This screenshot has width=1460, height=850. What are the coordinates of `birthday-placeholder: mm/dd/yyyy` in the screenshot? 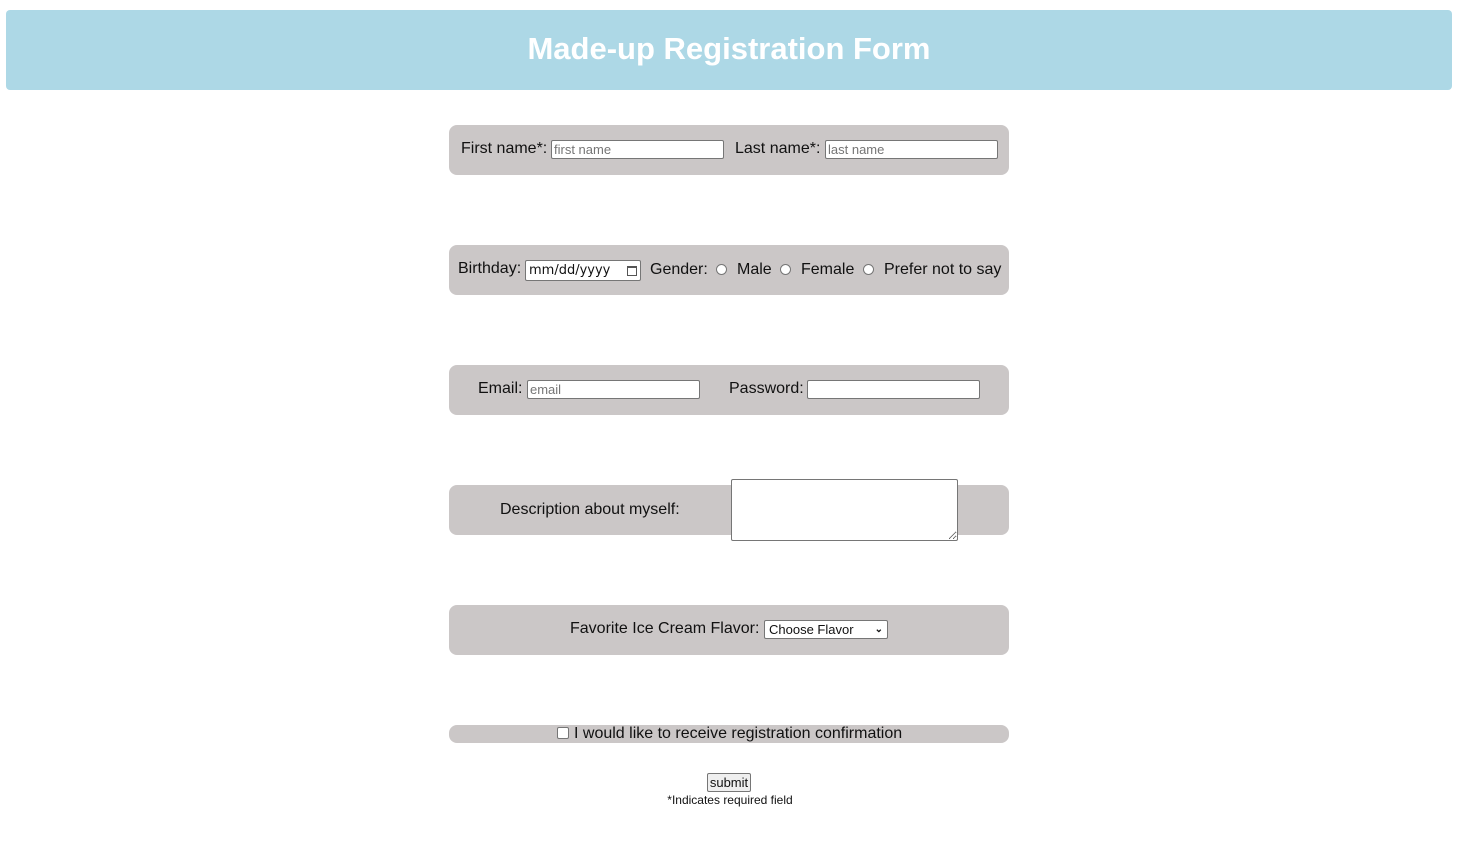 It's located at (570, 270).